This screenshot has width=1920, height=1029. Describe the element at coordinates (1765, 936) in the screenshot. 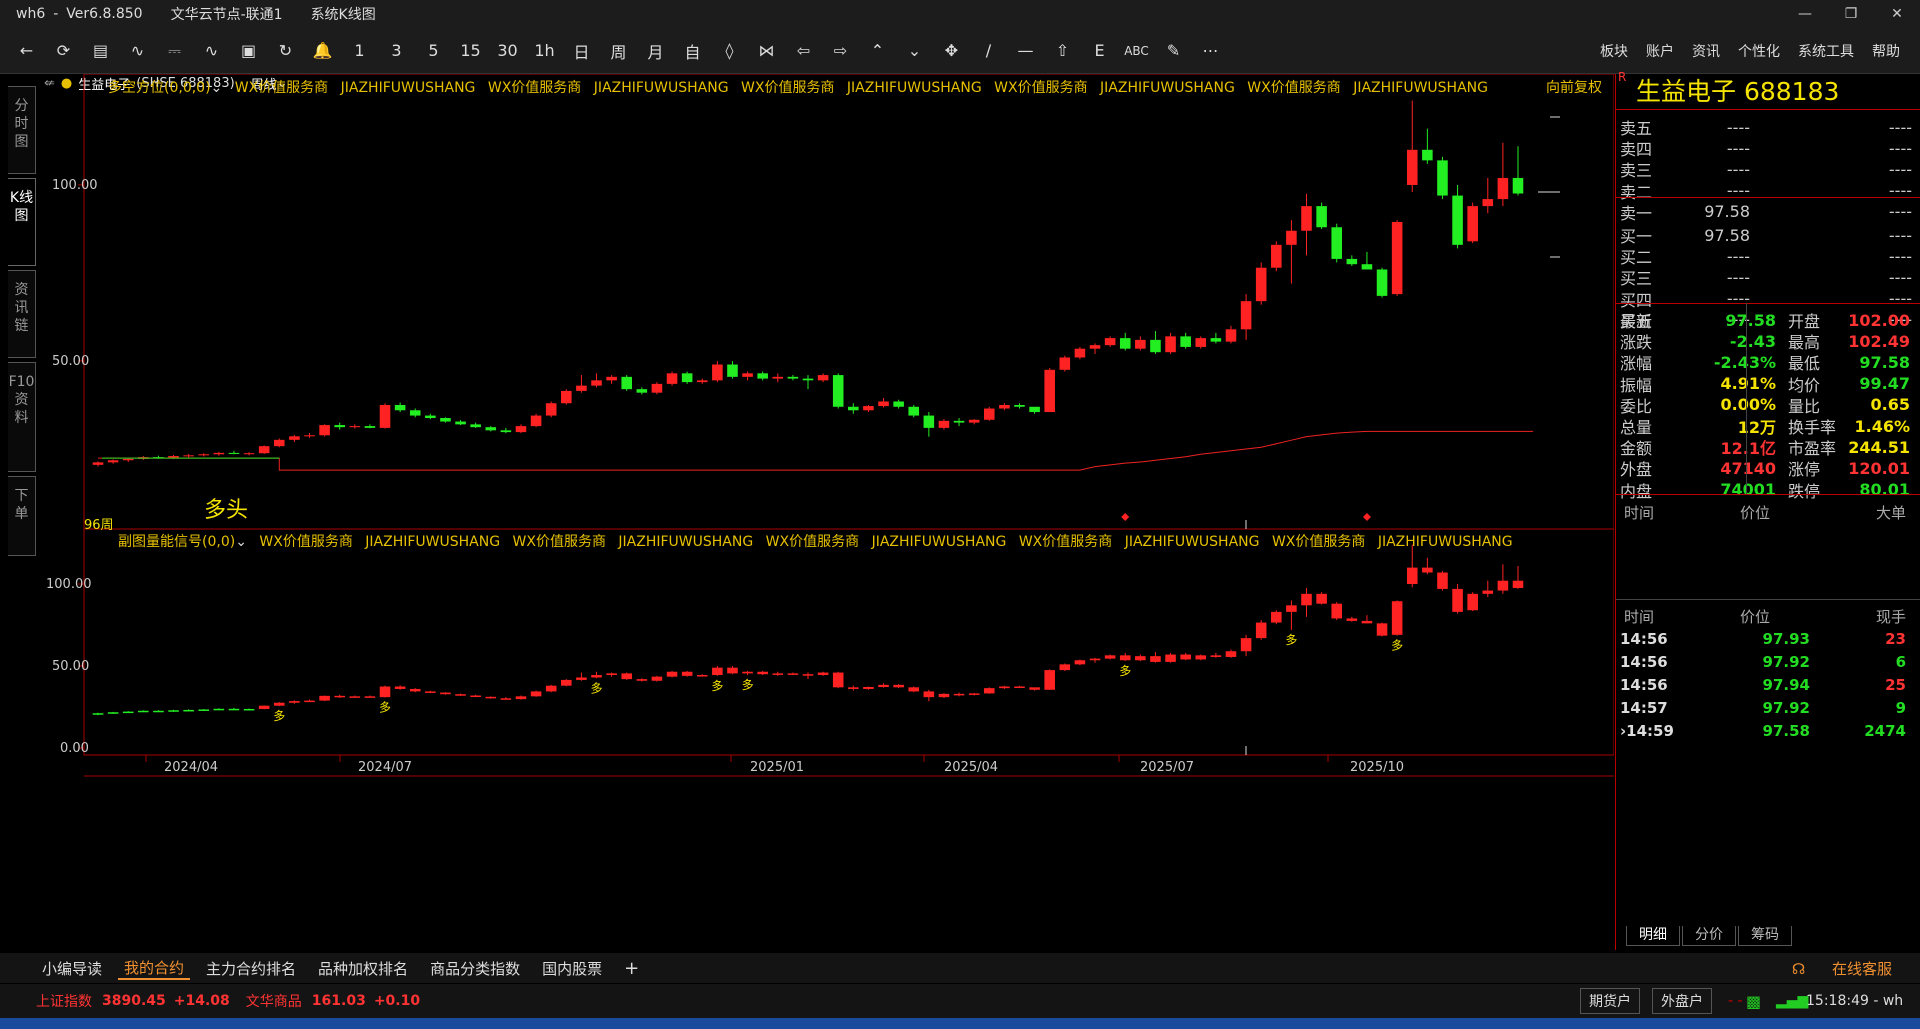

I see `tab-chips: 筹码` at that location.